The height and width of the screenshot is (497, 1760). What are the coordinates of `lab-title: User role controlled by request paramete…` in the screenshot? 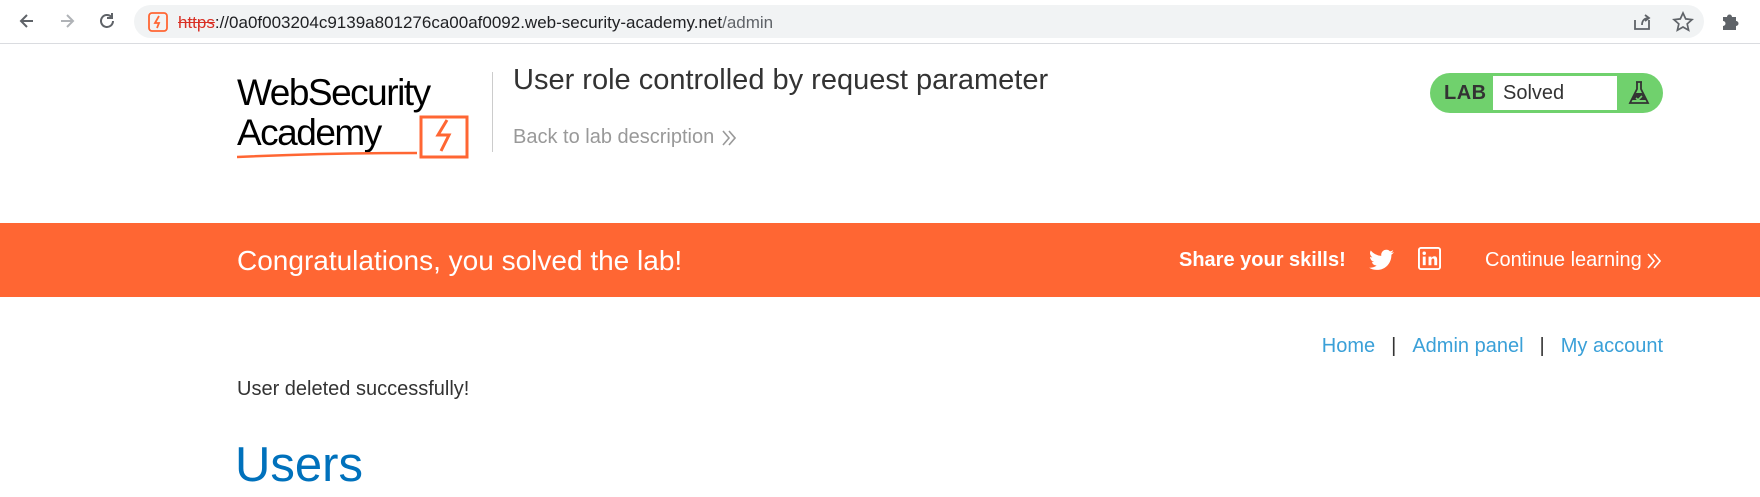 It's located at (781, 80).